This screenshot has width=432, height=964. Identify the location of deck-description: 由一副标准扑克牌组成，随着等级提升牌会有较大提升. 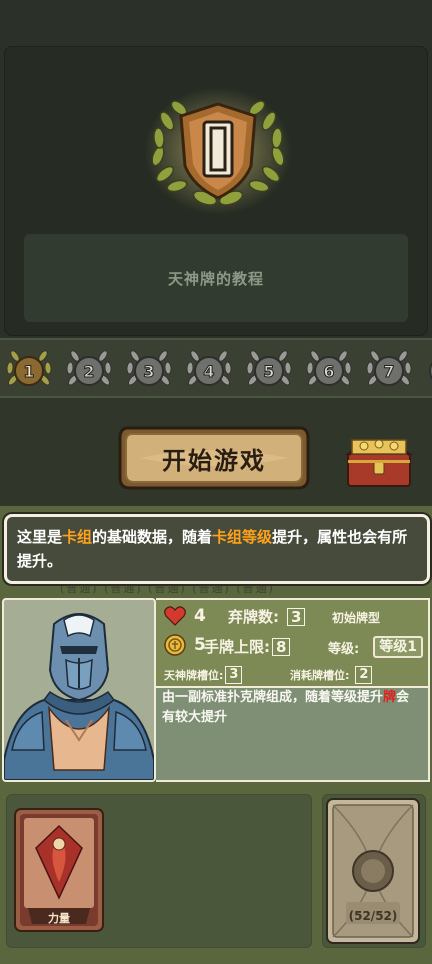
(293, 735).